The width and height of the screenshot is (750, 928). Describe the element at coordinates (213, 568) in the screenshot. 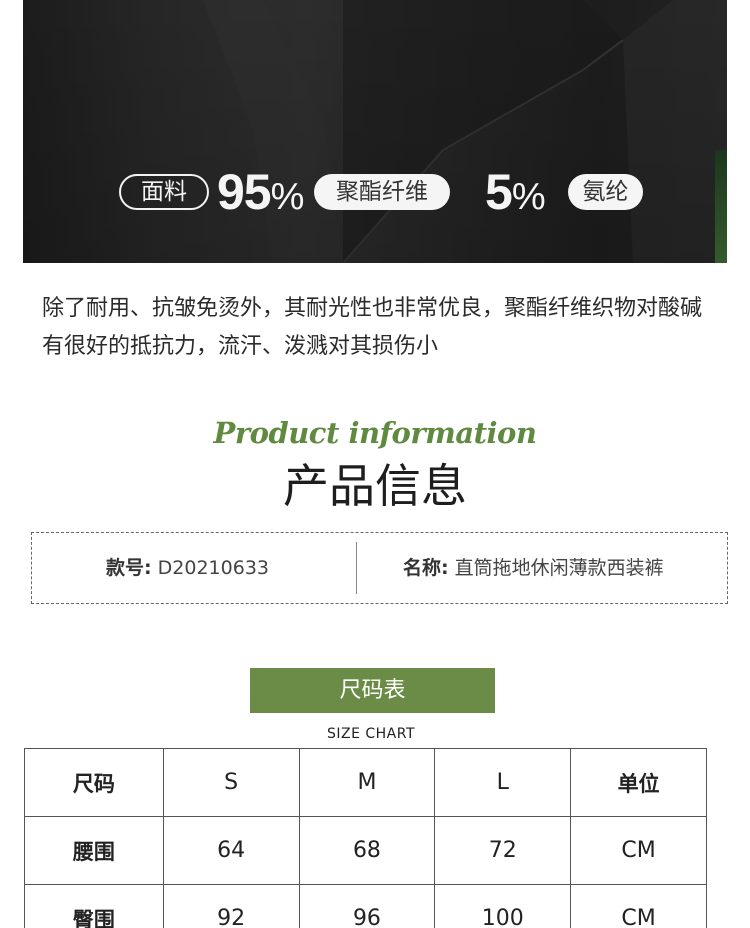

I see `product-code-value: D20210633` at that location.